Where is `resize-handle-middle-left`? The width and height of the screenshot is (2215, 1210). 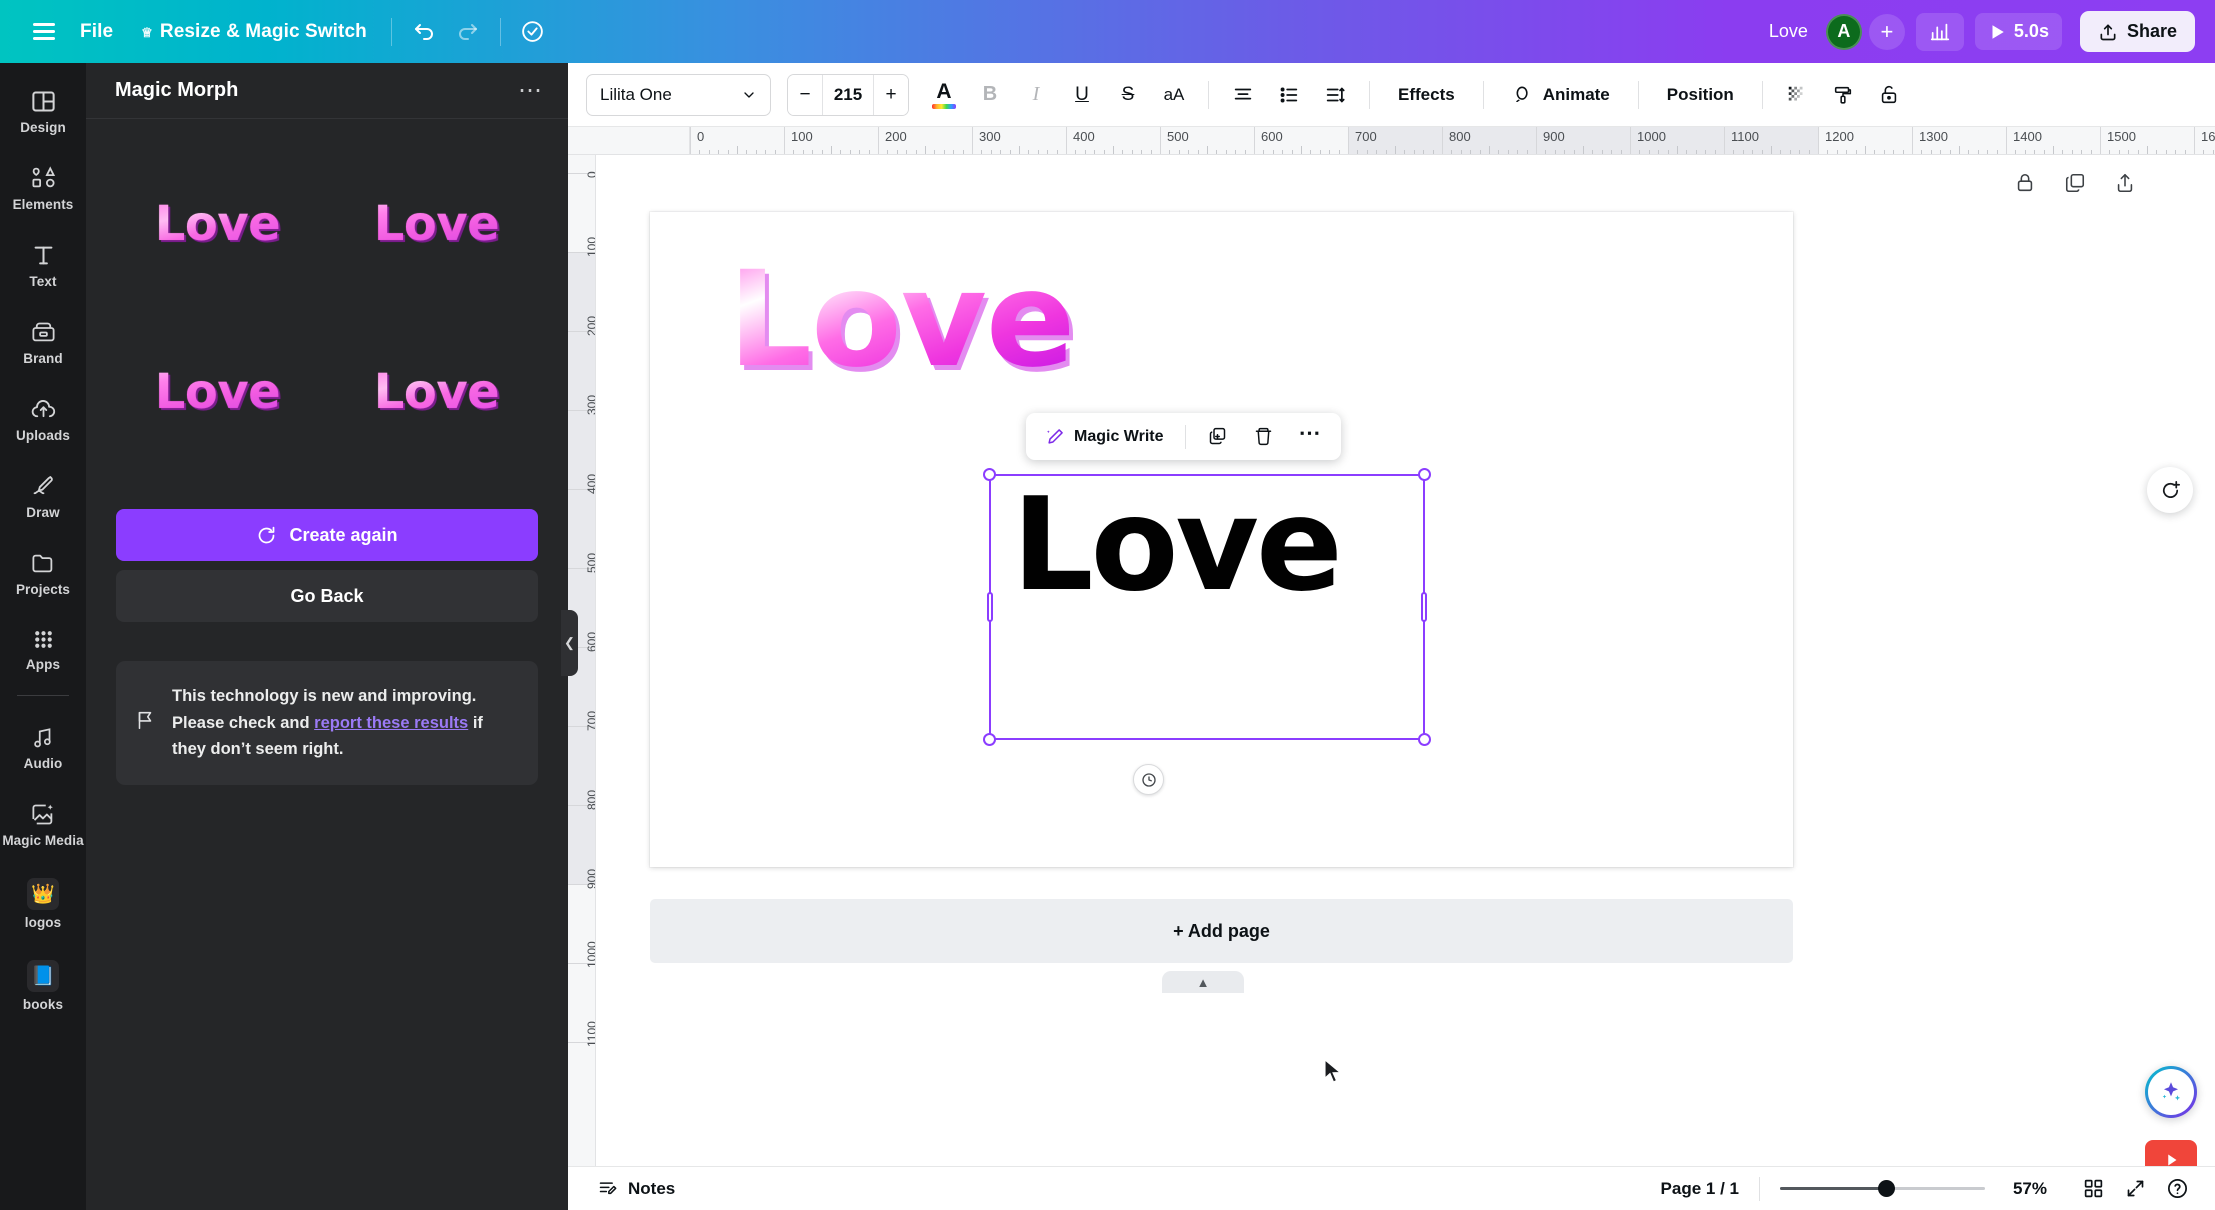
resize-handle-middle-left is located at coordinates (990, 607).